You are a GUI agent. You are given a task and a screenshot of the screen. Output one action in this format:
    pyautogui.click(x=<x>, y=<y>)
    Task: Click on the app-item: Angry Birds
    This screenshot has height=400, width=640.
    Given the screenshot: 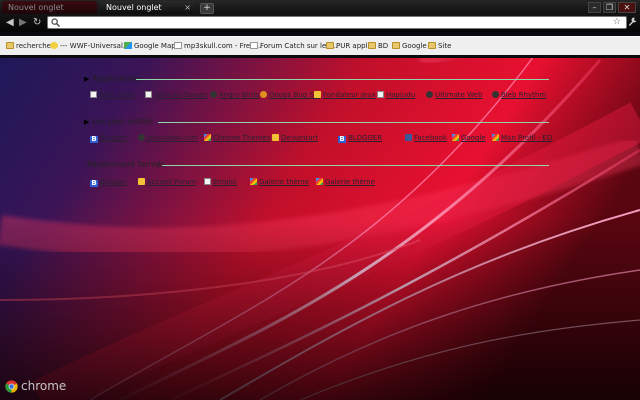 What is the action you would take?
    pyautogui.click(x=235, y=95)
    